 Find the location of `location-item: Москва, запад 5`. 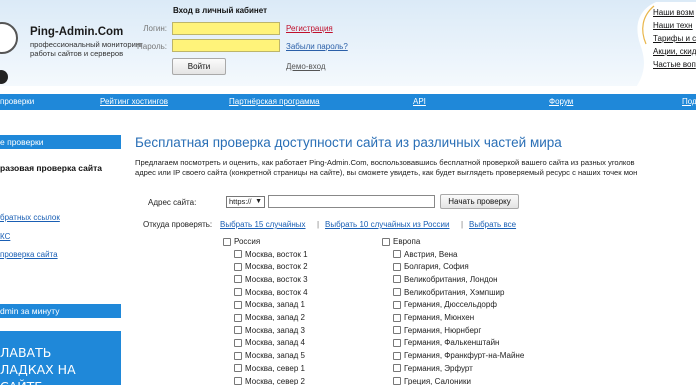

location-item: Москва, запад 5 is located at coordinates (269, 355).